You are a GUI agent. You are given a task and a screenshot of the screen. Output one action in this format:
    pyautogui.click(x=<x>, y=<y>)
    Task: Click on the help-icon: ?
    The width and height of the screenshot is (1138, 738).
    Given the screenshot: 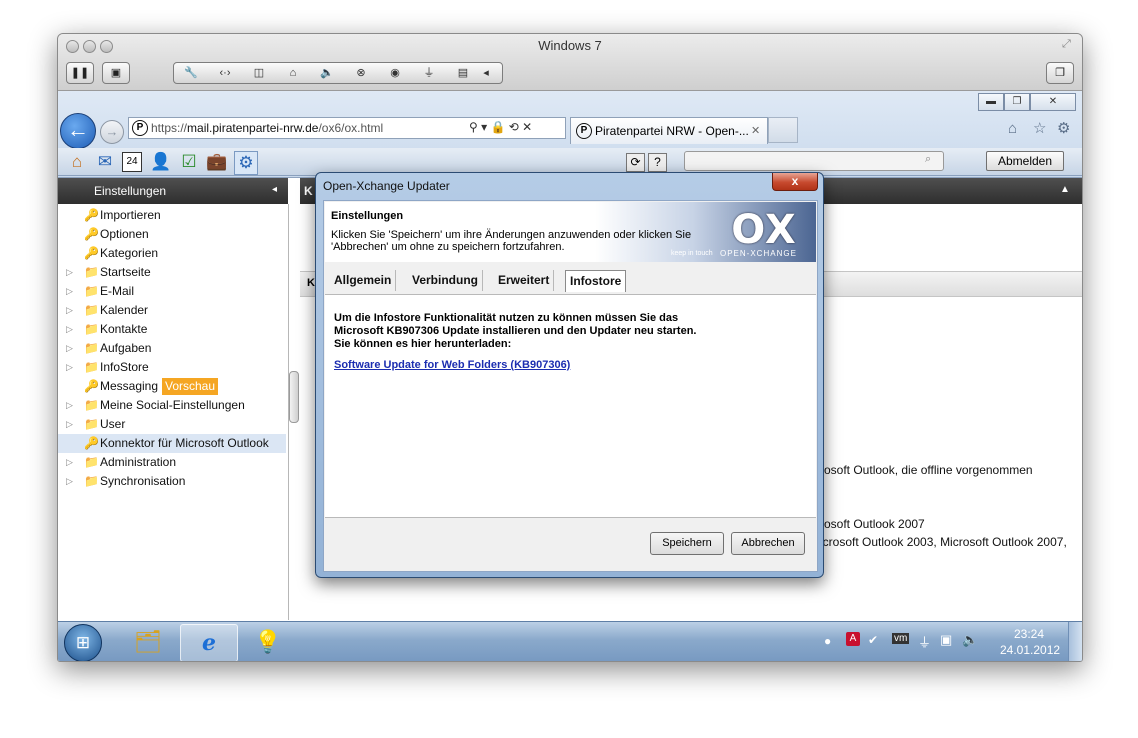 What is the action you would take?
    pyautogui.click(x=657, y=162)
    